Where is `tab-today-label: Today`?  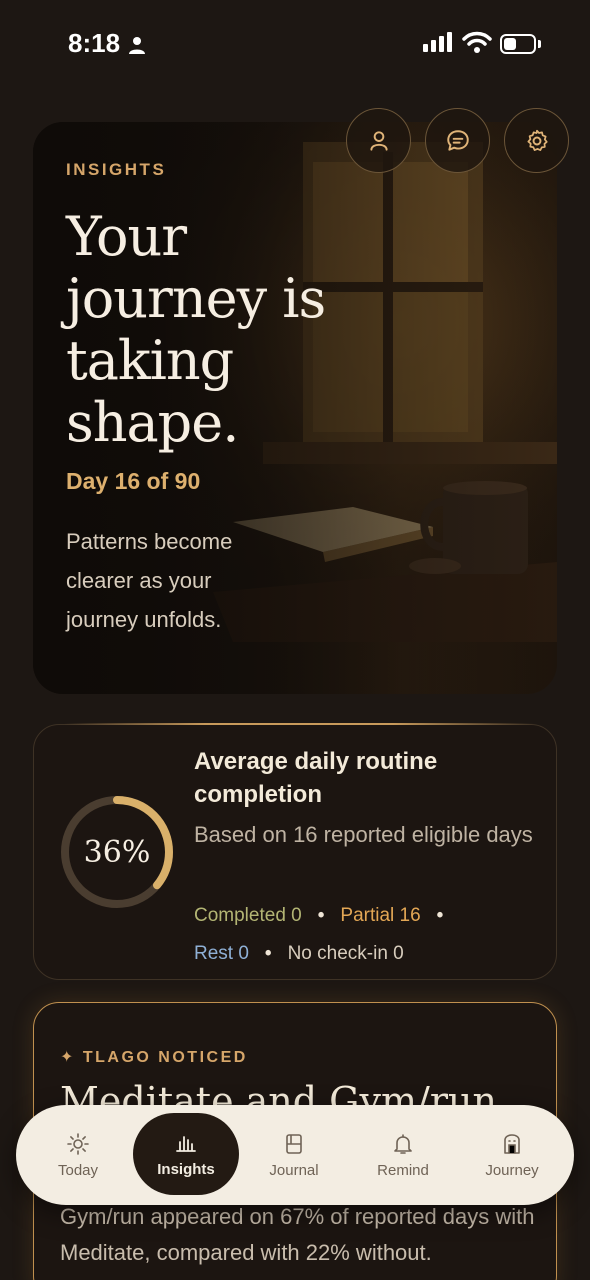
tab-today-label: Today is located at coordinates (78, 1170).